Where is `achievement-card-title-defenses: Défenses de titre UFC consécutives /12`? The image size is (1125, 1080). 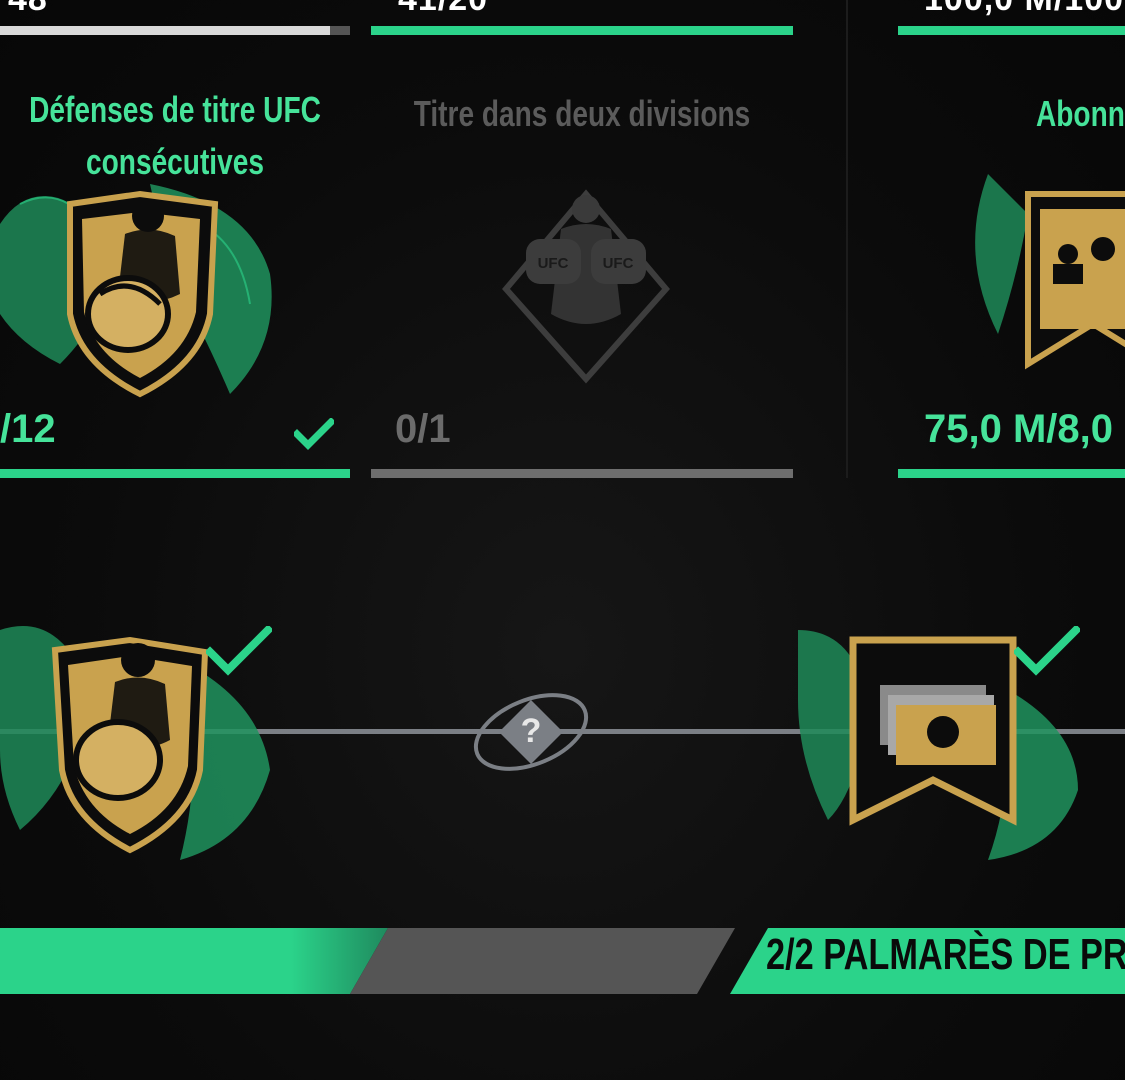
achievement-card-title-defenses: Défenses de titre UFC consécutives /12 is located at coordinates (175, 256).